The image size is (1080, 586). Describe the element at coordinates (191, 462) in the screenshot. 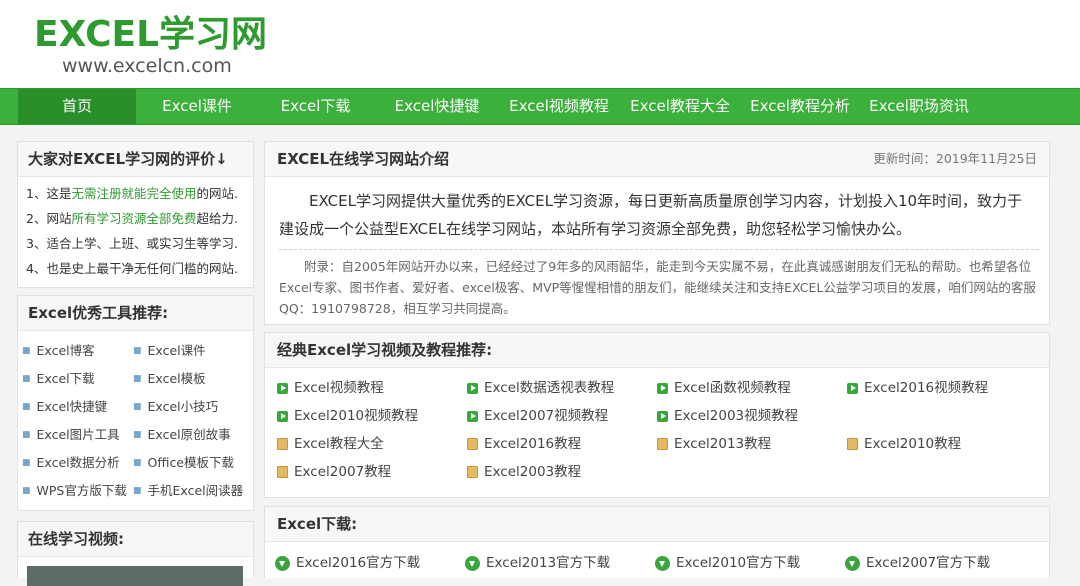

I see `tool-link-label: Office模板下载` at that location.